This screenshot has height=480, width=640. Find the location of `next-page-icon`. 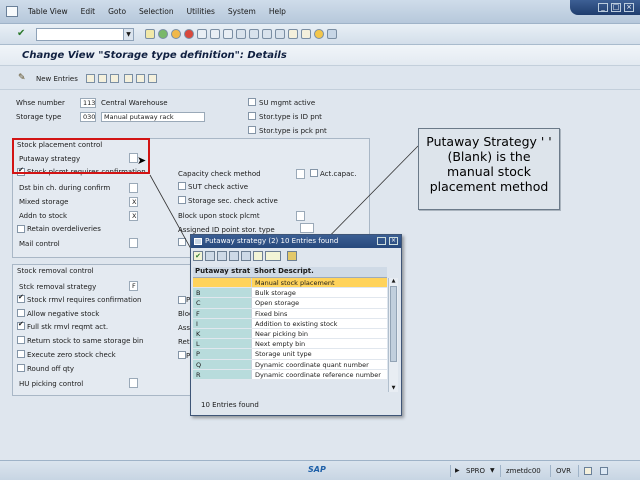

next-page-icon is located at coordinates (267, 34).